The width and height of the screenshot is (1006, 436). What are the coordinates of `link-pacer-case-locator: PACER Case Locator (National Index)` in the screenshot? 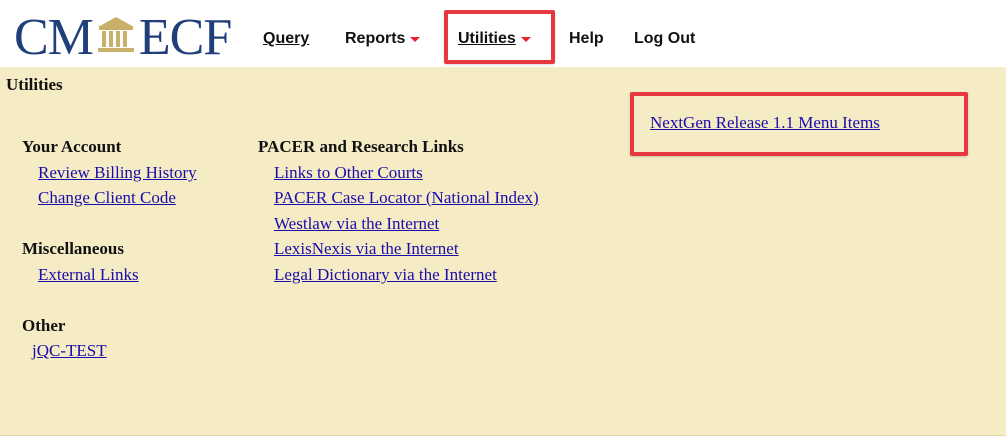 It's located at (406, 198).